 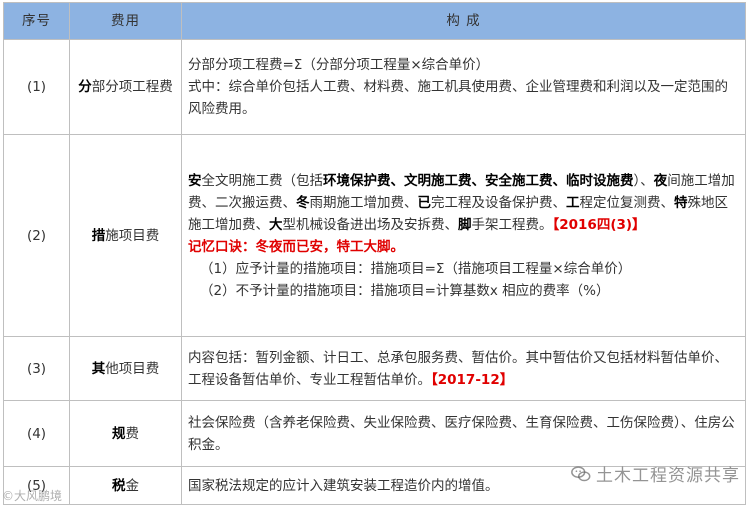 What do you see at coordinates (36, 433) in the screenshot?
I see `row-index: (4)` at bounding box center [36, 433].